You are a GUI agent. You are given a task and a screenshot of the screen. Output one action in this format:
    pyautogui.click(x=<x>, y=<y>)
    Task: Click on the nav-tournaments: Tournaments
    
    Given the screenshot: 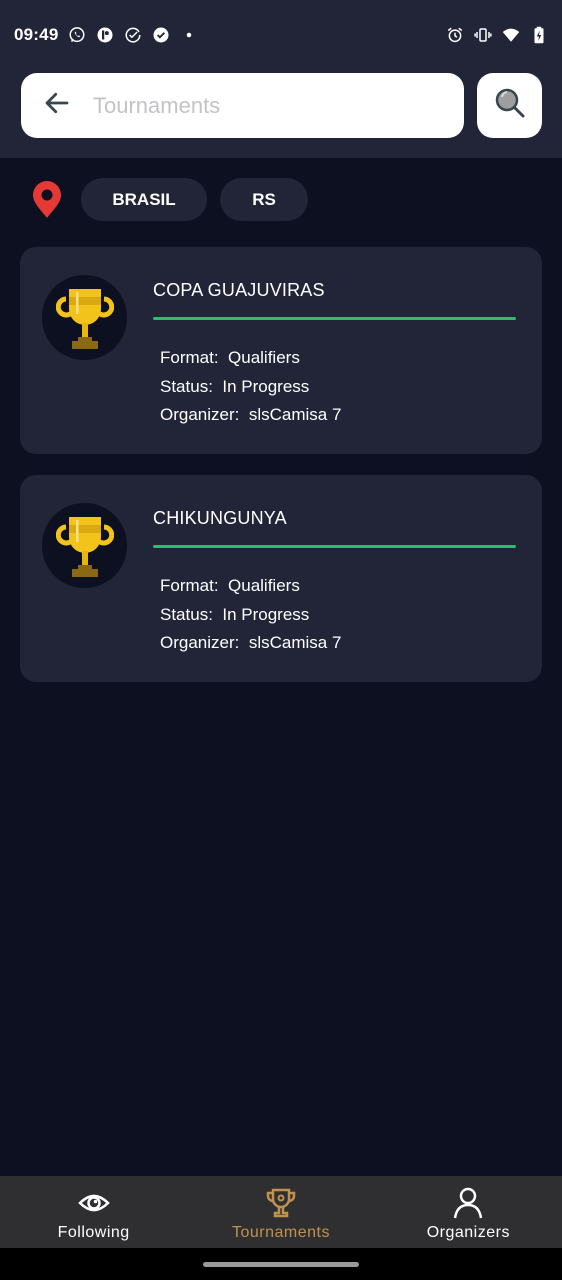 What is the action you would take?
    pyautogui.click(x=280, y=1212)
    